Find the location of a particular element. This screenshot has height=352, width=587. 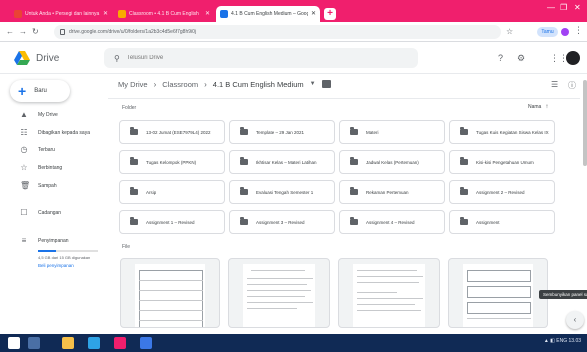

edge-icon is located at coordinates (94, 343).